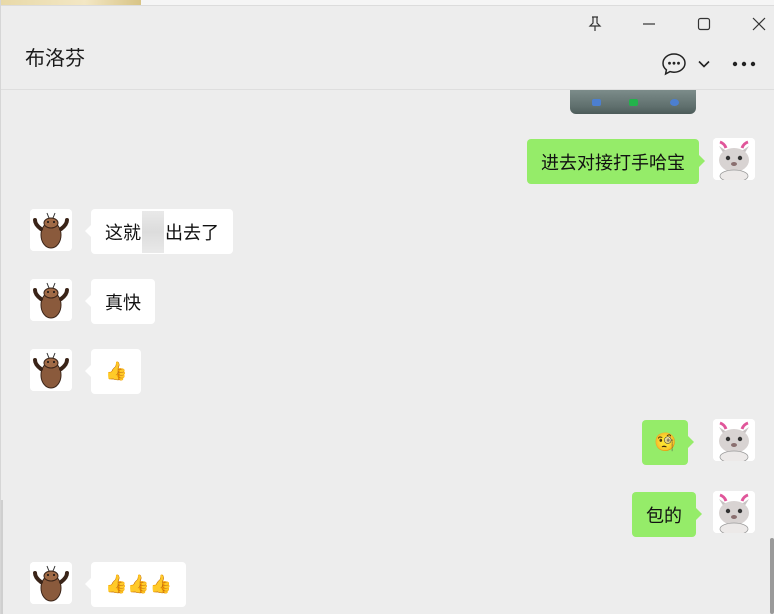 This screenshot has width=774, height=614. I want to click on message-bubble-incoming: 👍, so click(113, 371).